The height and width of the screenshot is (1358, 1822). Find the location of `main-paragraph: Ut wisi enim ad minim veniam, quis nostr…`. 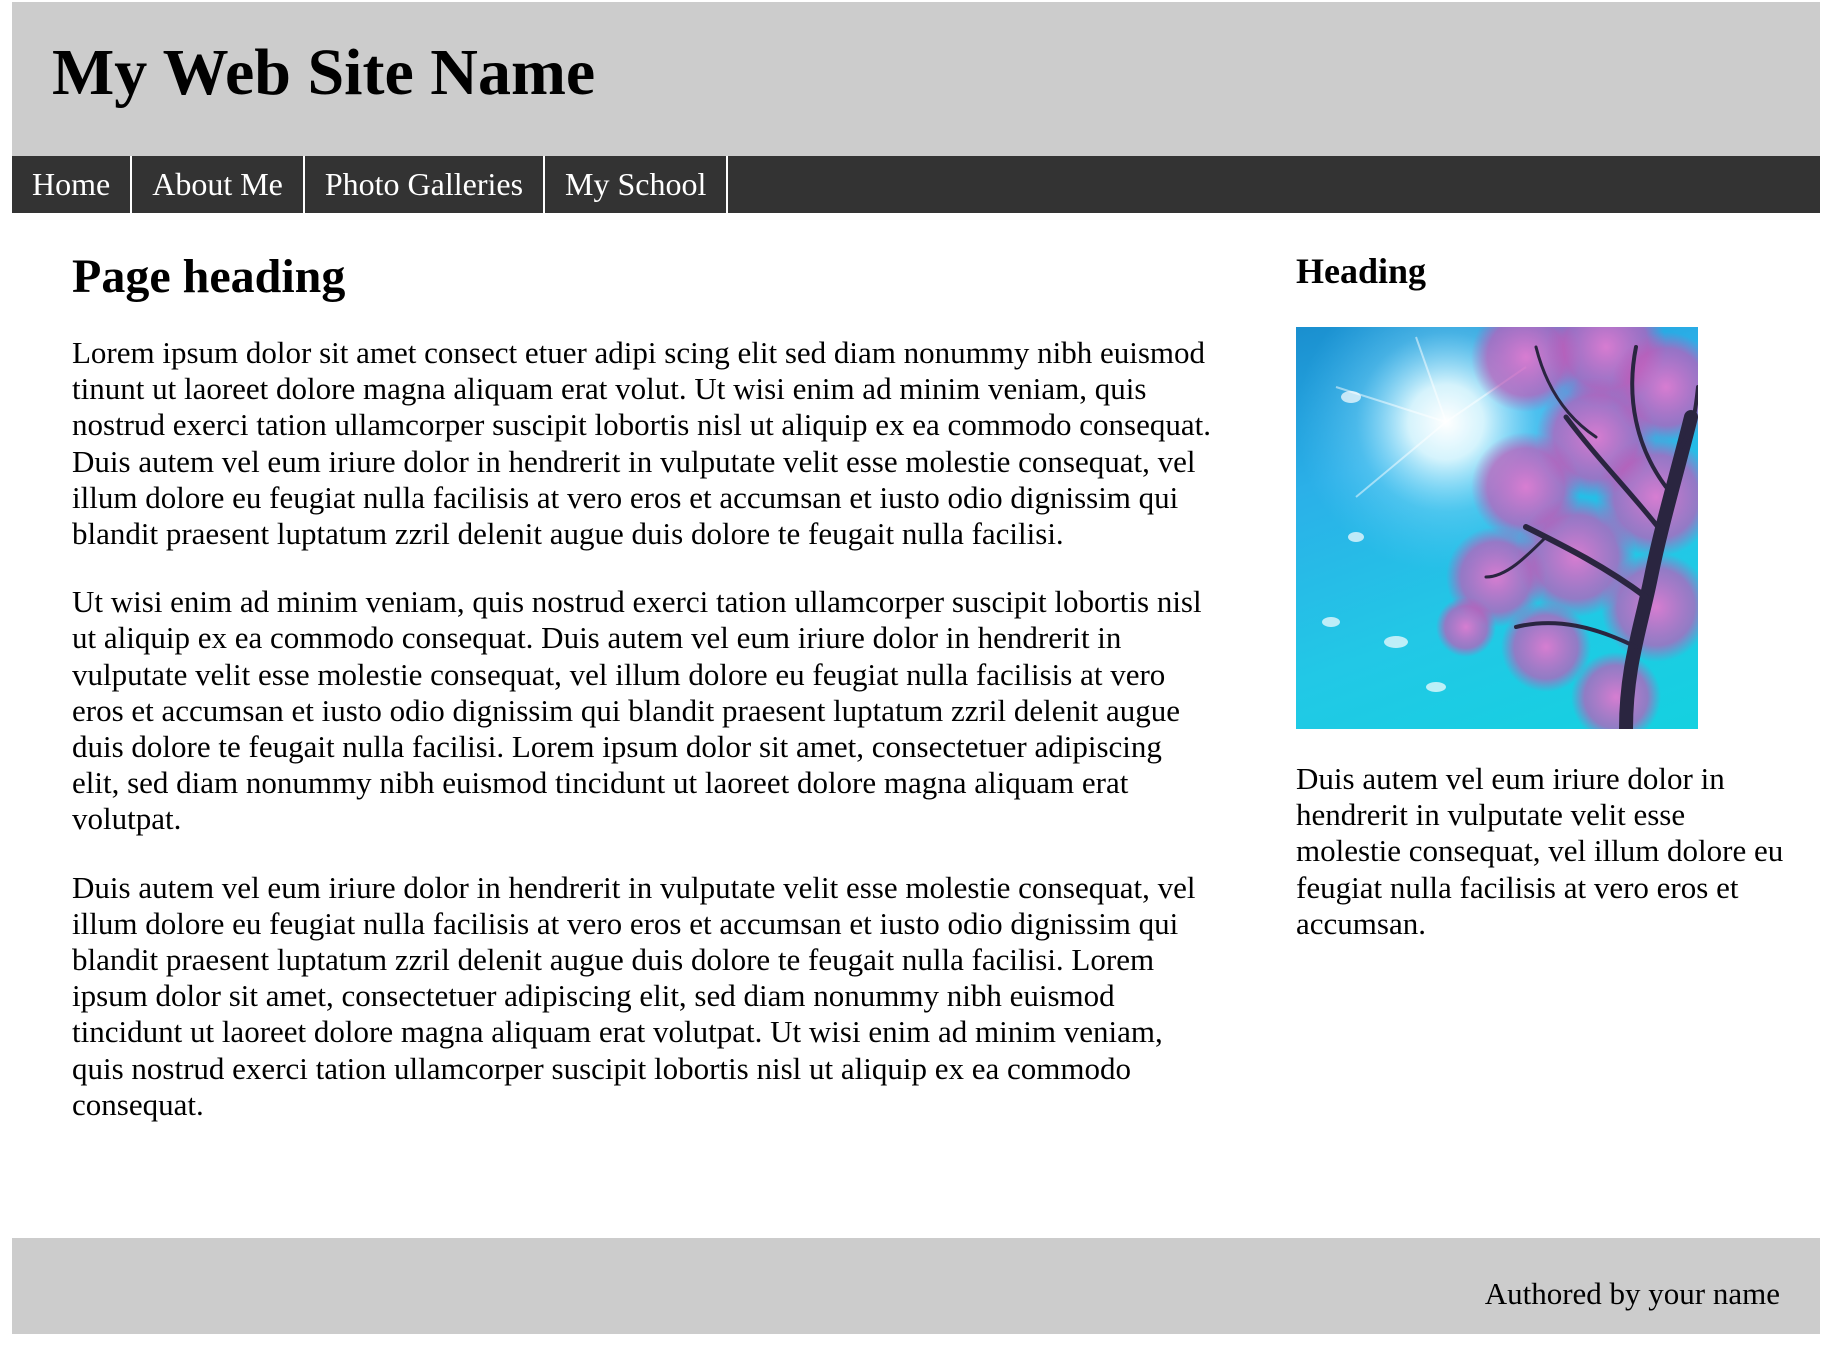

main-paragraph: Ut wisi enim ad minim veniam, quis nostr… is located at coordinates (637, 710).